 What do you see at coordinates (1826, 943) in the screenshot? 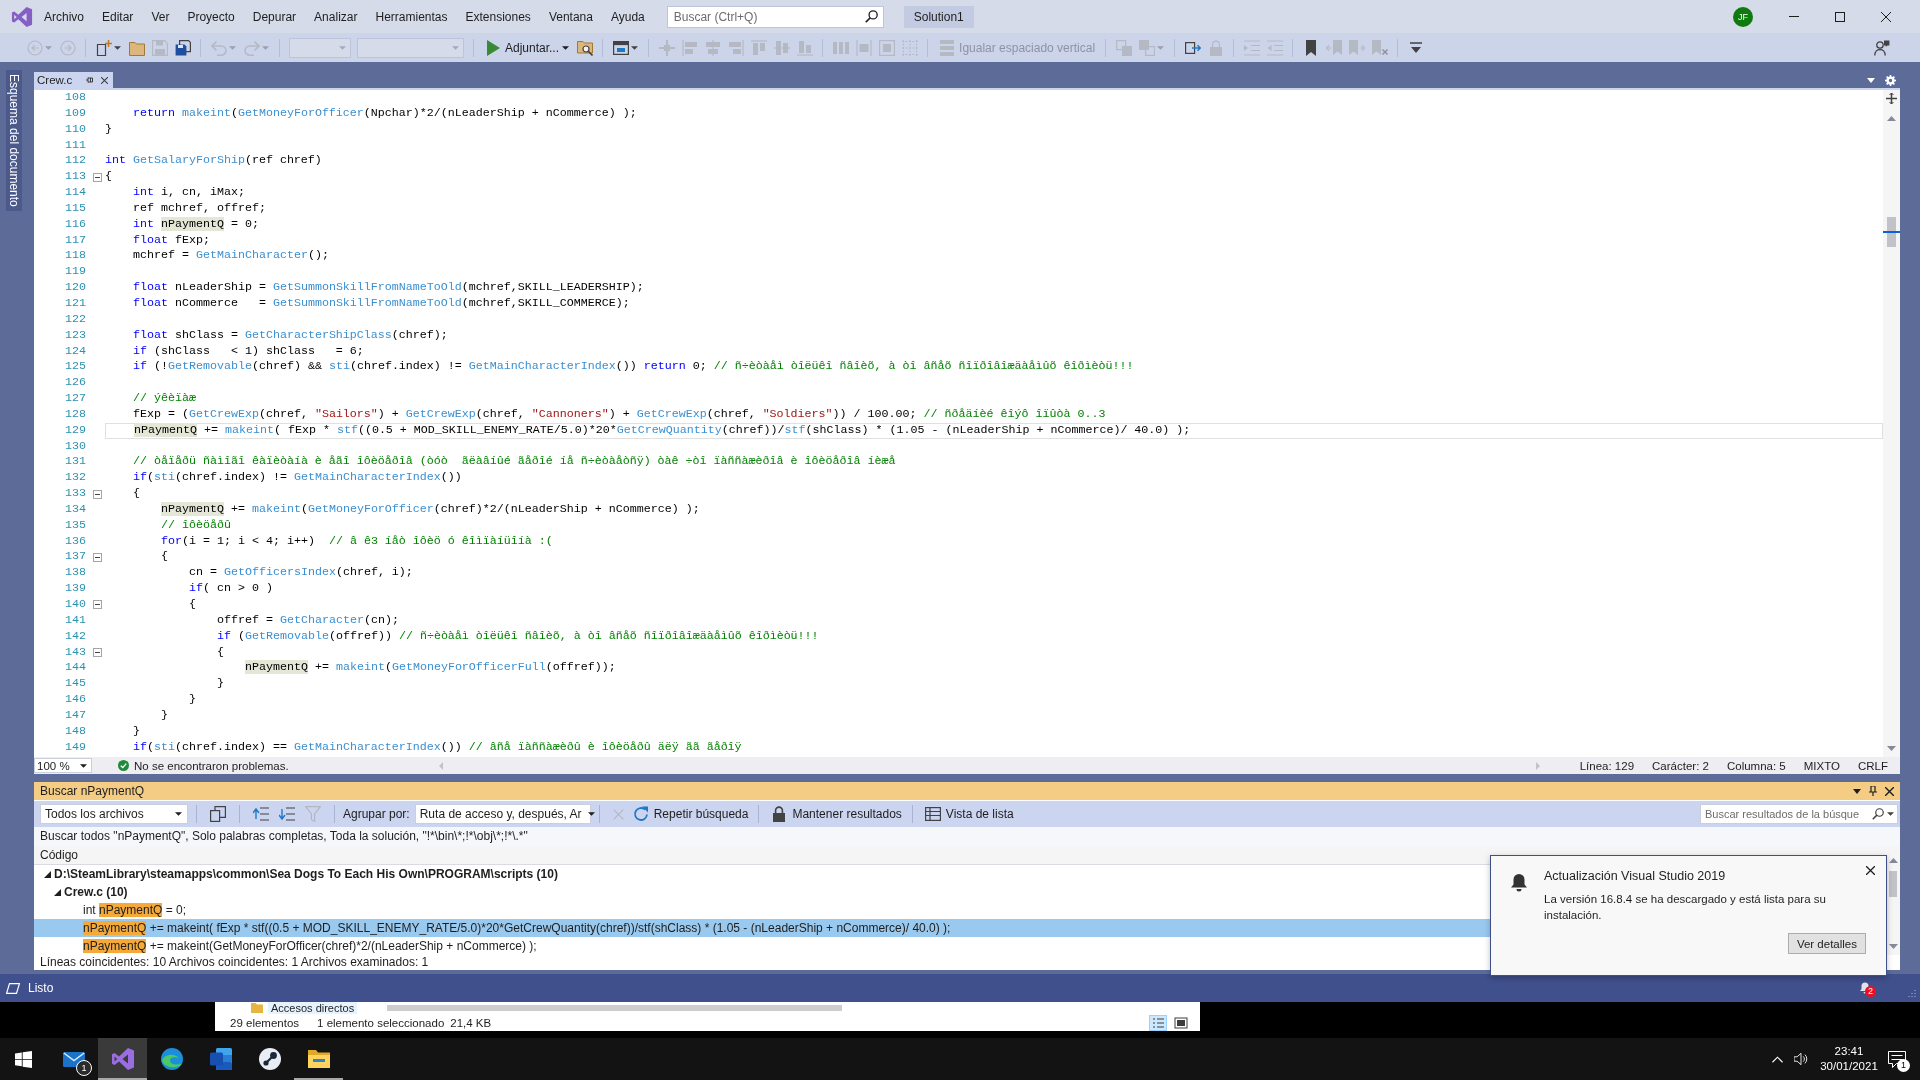
I see `details-button: Ver detalles` at bounding box center [1826, 943].